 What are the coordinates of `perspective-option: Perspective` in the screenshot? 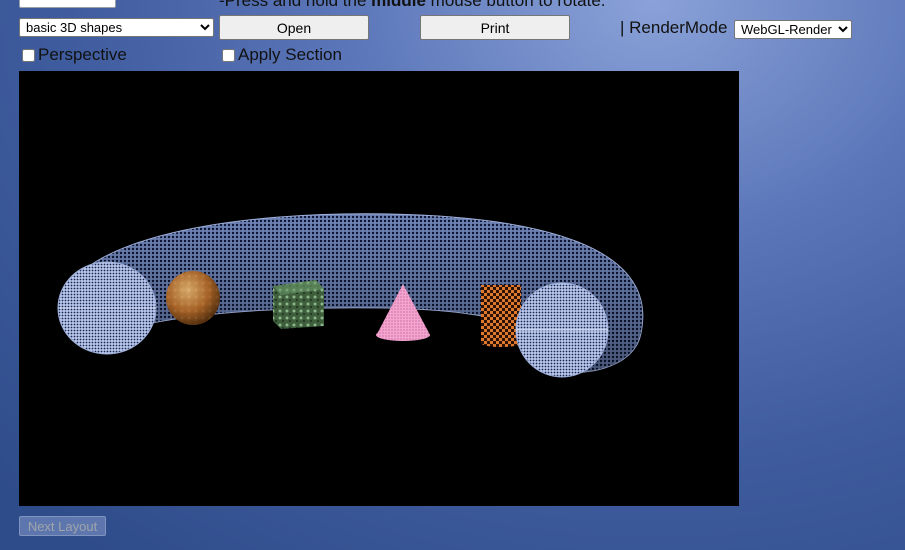 It's located at (74, 55).